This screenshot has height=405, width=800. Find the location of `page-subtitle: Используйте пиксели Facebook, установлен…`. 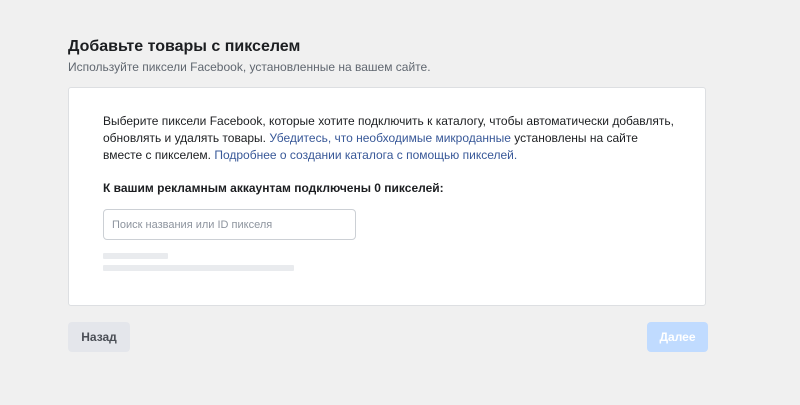

page-subtitle: Используйте пиксели Facebook, установлен… is located at coordinates (249, 67).